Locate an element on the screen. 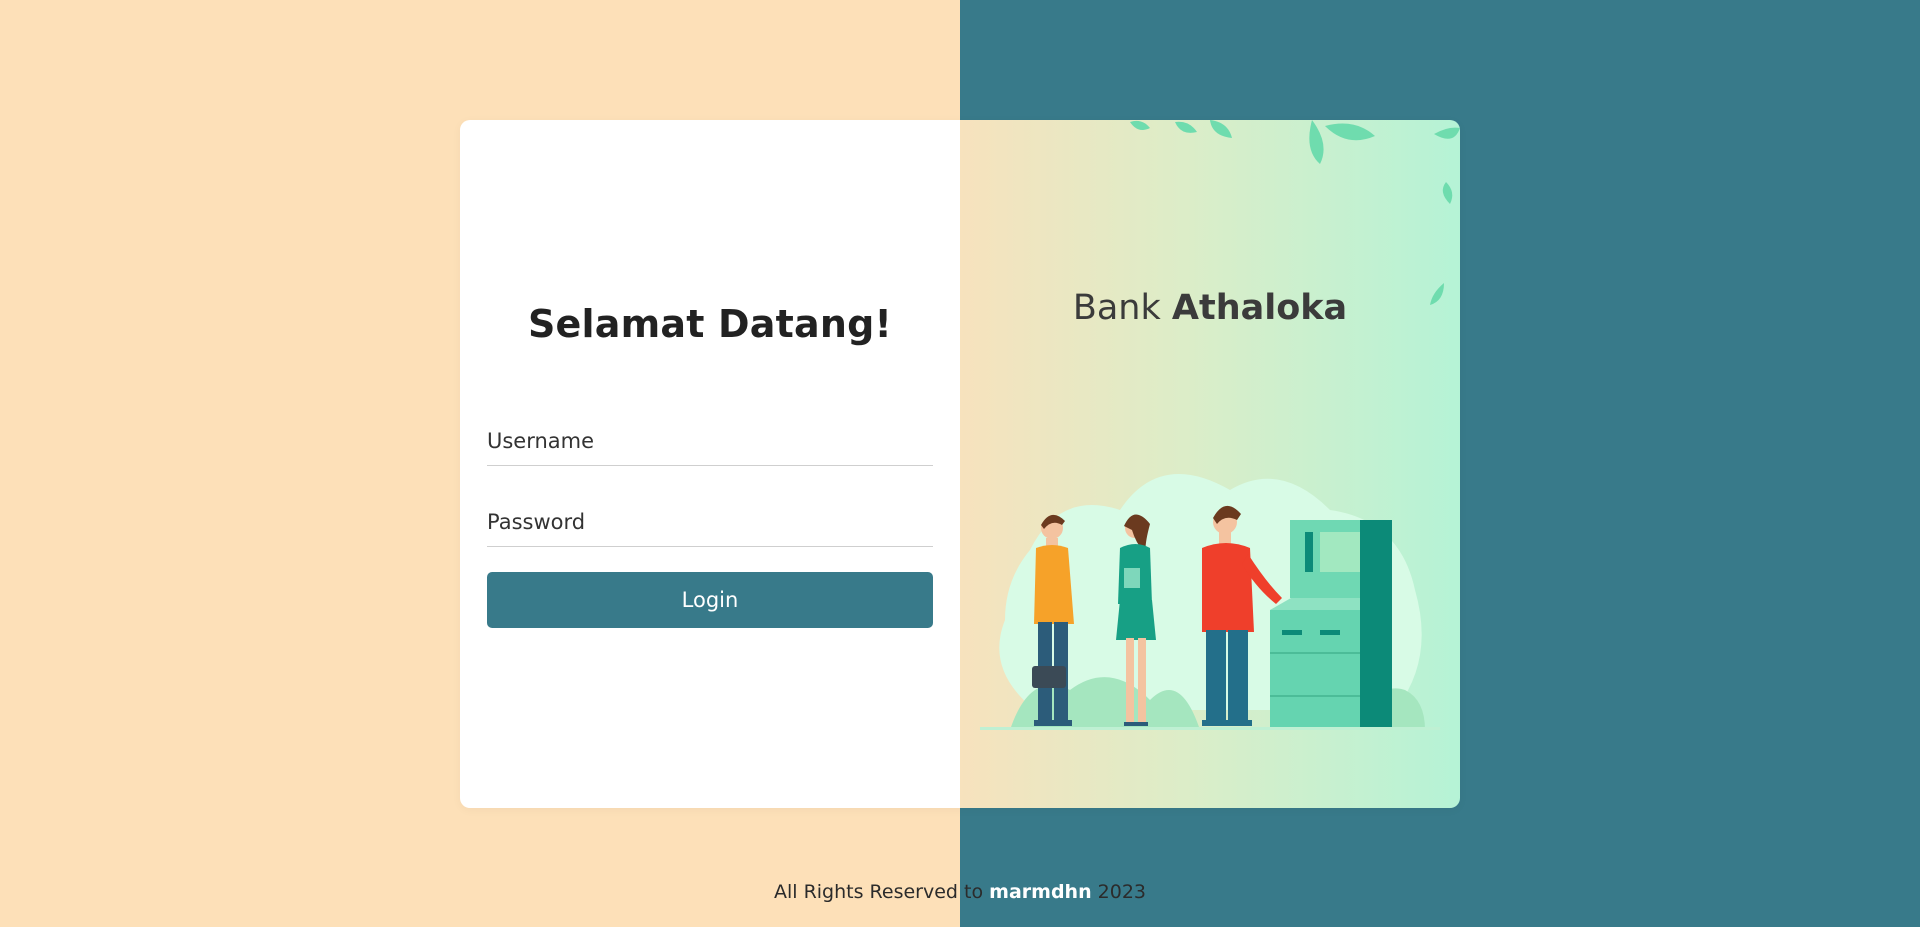 The width and height of the screenshot is (1920, 927). footer-prefix: All Rights Reserved to is located at coordinates (878, 892).